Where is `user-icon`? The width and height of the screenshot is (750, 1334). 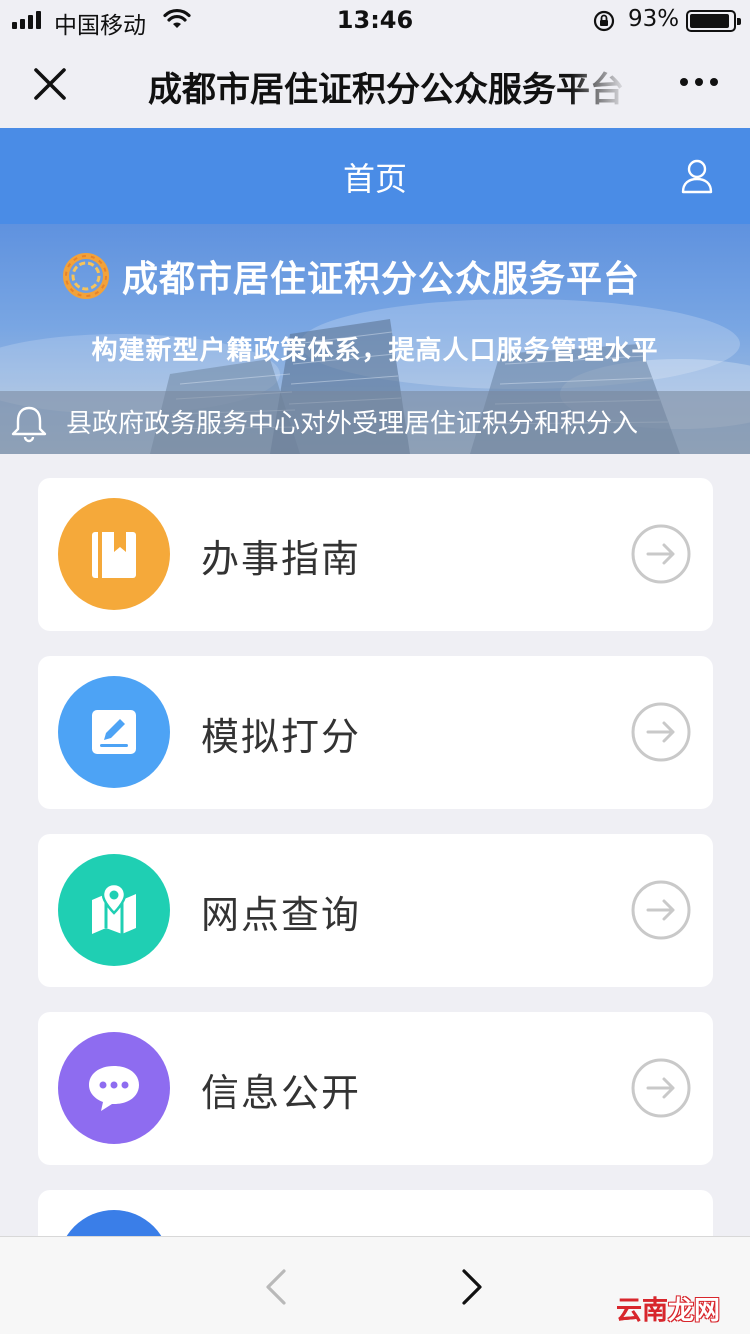 user-icon is located at coordinates (697, 176).